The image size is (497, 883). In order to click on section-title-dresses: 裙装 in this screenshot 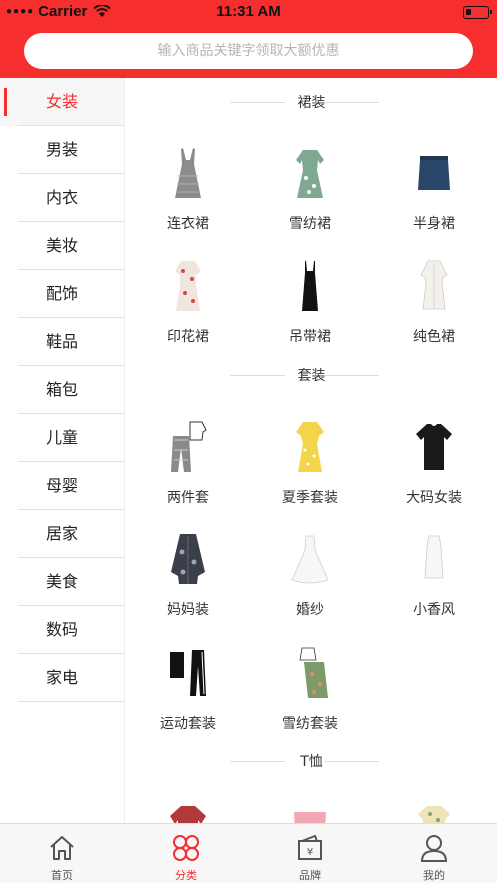, I will do `click(311, 102)`.